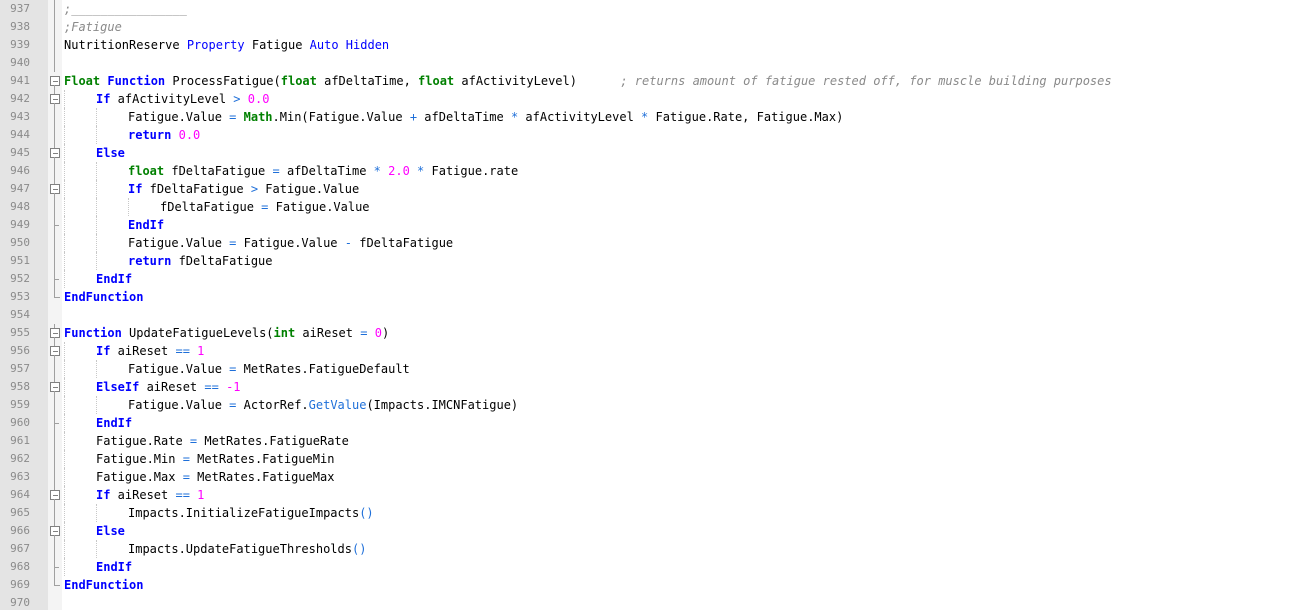 This screenshot has height=610, width=1300. I want to click on code-text: Fatigue.Max = MetRates.FatigueMax, so click(215, 477).